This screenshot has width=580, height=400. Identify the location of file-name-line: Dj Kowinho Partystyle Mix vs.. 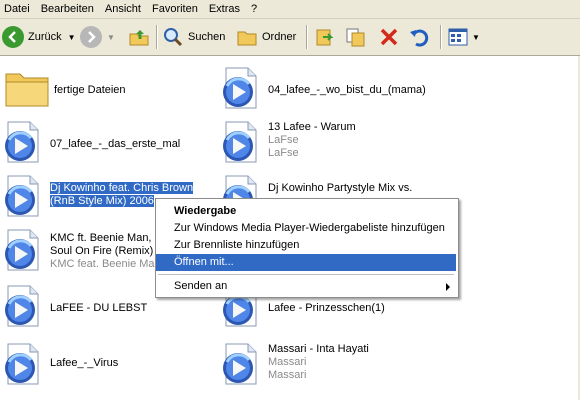
(340, 188).